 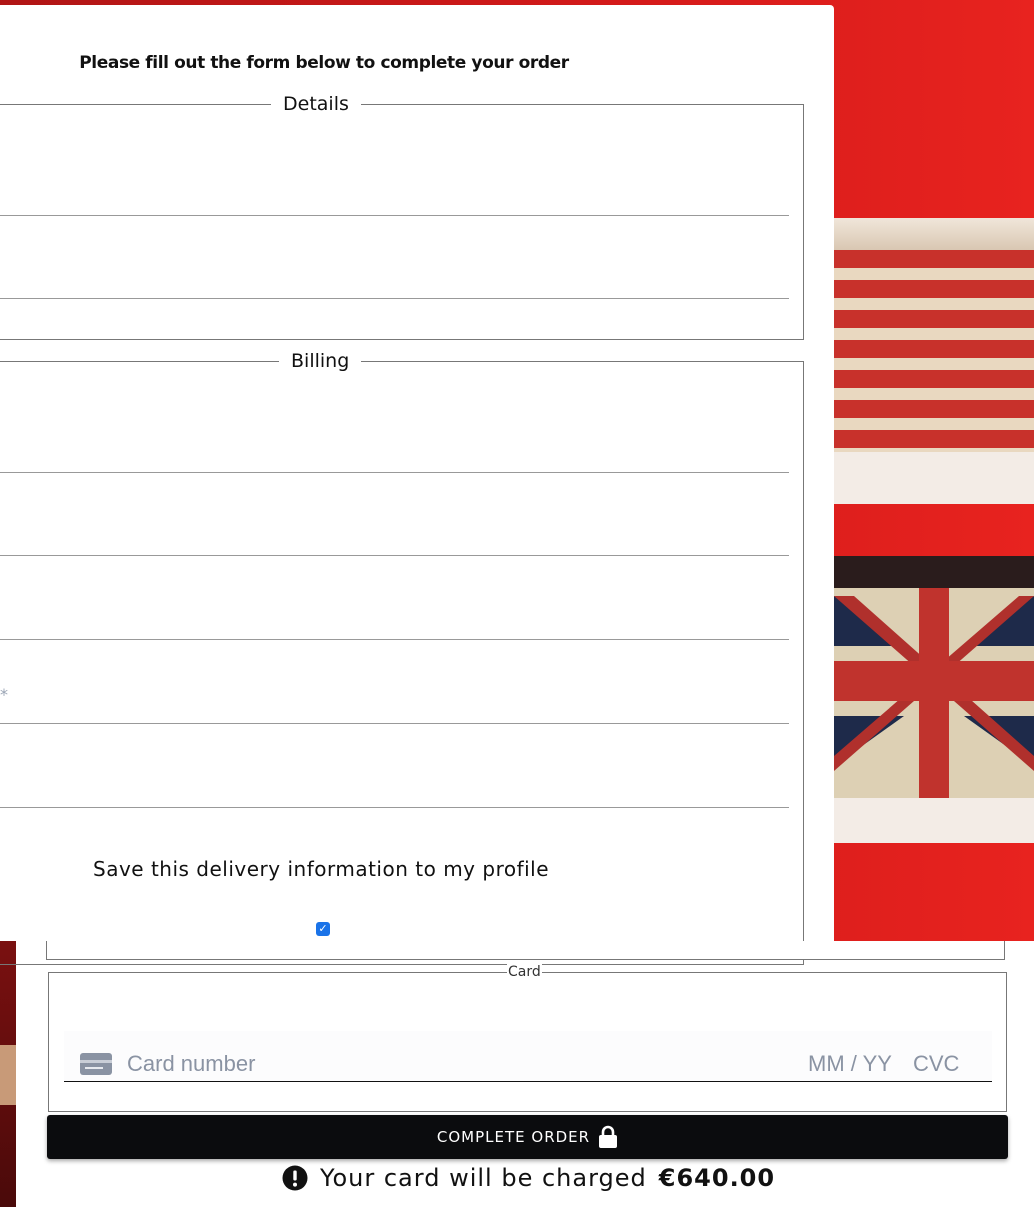 I want to click on billing-legend: Billing, so click(x=320, y=361).